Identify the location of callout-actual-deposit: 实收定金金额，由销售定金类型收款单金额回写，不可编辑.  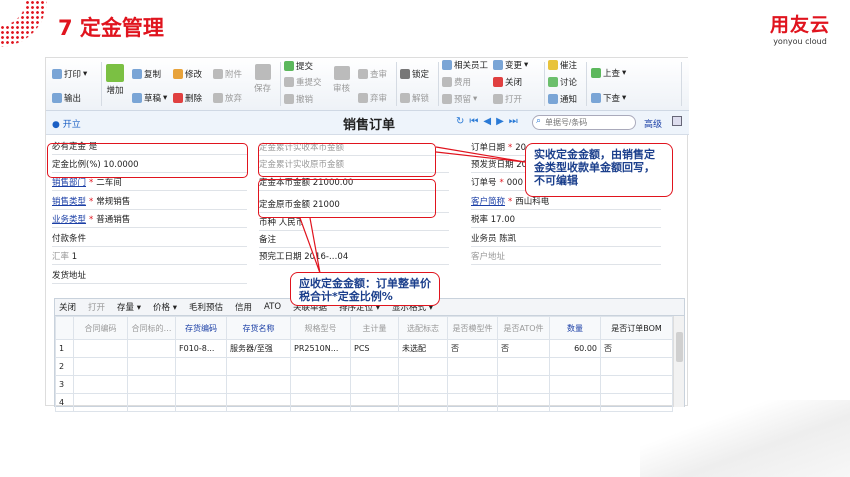
(599, 170).